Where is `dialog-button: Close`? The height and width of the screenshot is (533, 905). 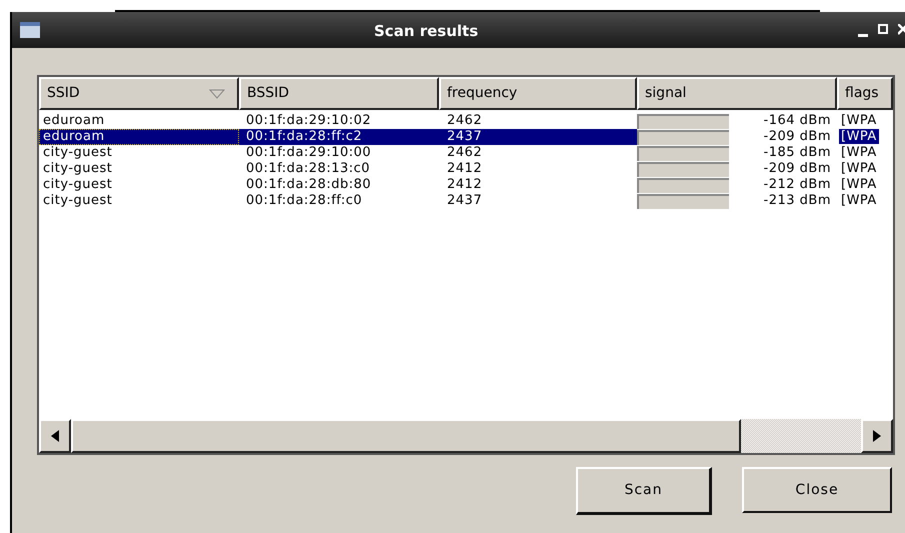 dialog-button: Close is located at coordinates (817, 490).